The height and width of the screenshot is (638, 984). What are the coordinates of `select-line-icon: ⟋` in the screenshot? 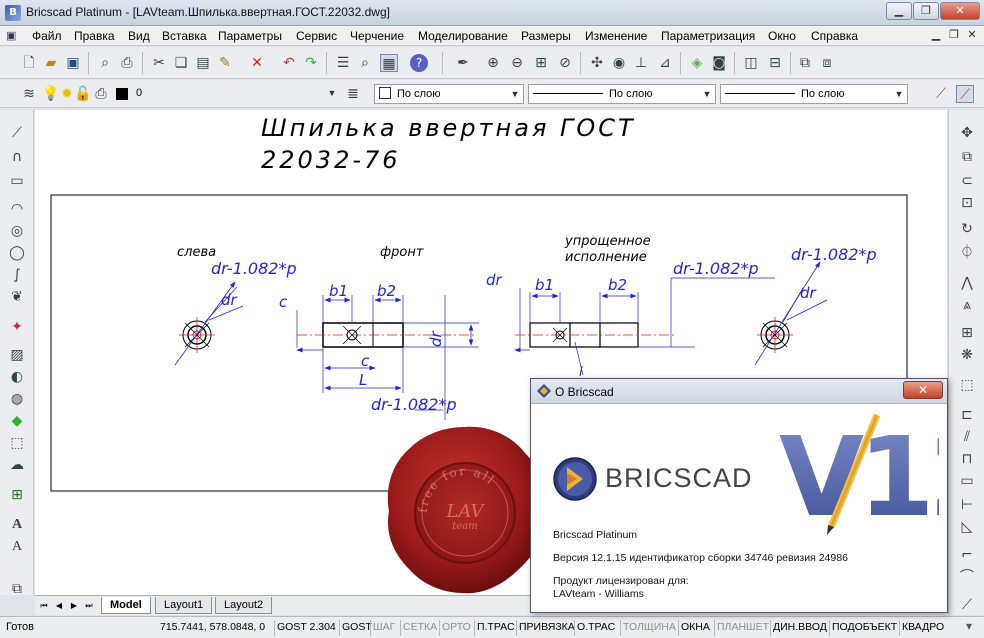 It's located at (941, 94).